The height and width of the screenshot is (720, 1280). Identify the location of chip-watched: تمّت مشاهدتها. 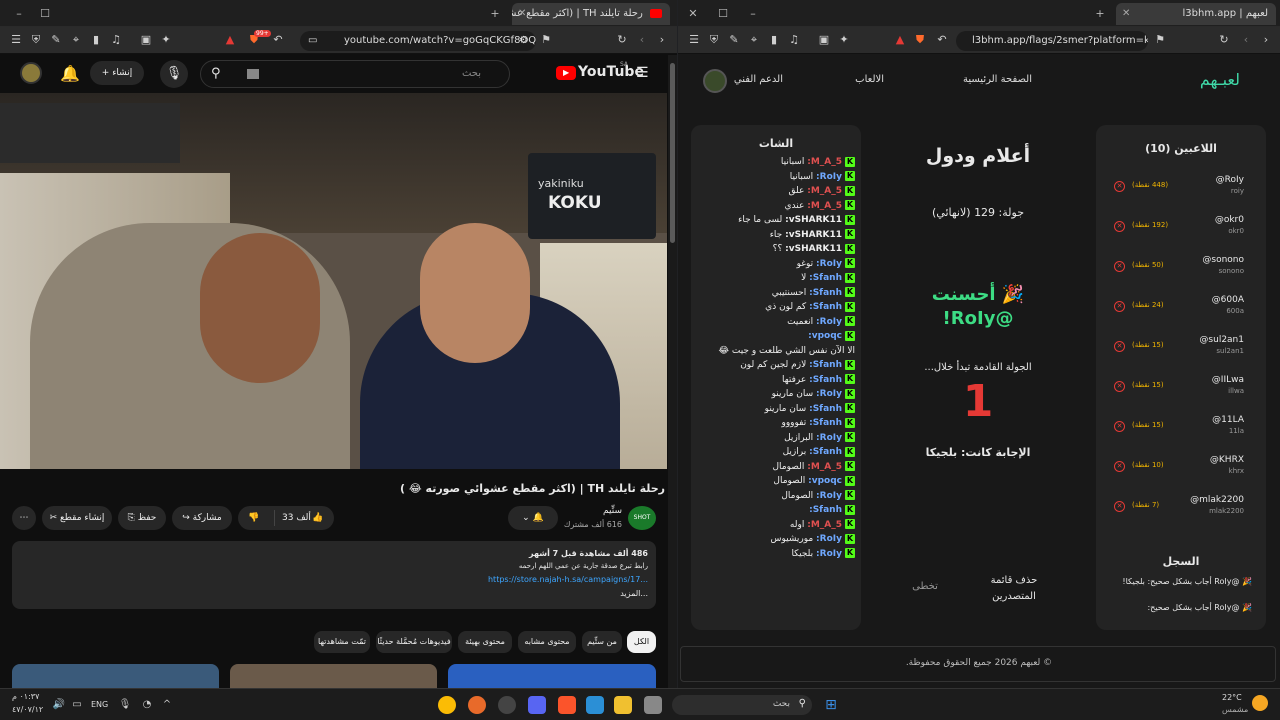
(342, 642).